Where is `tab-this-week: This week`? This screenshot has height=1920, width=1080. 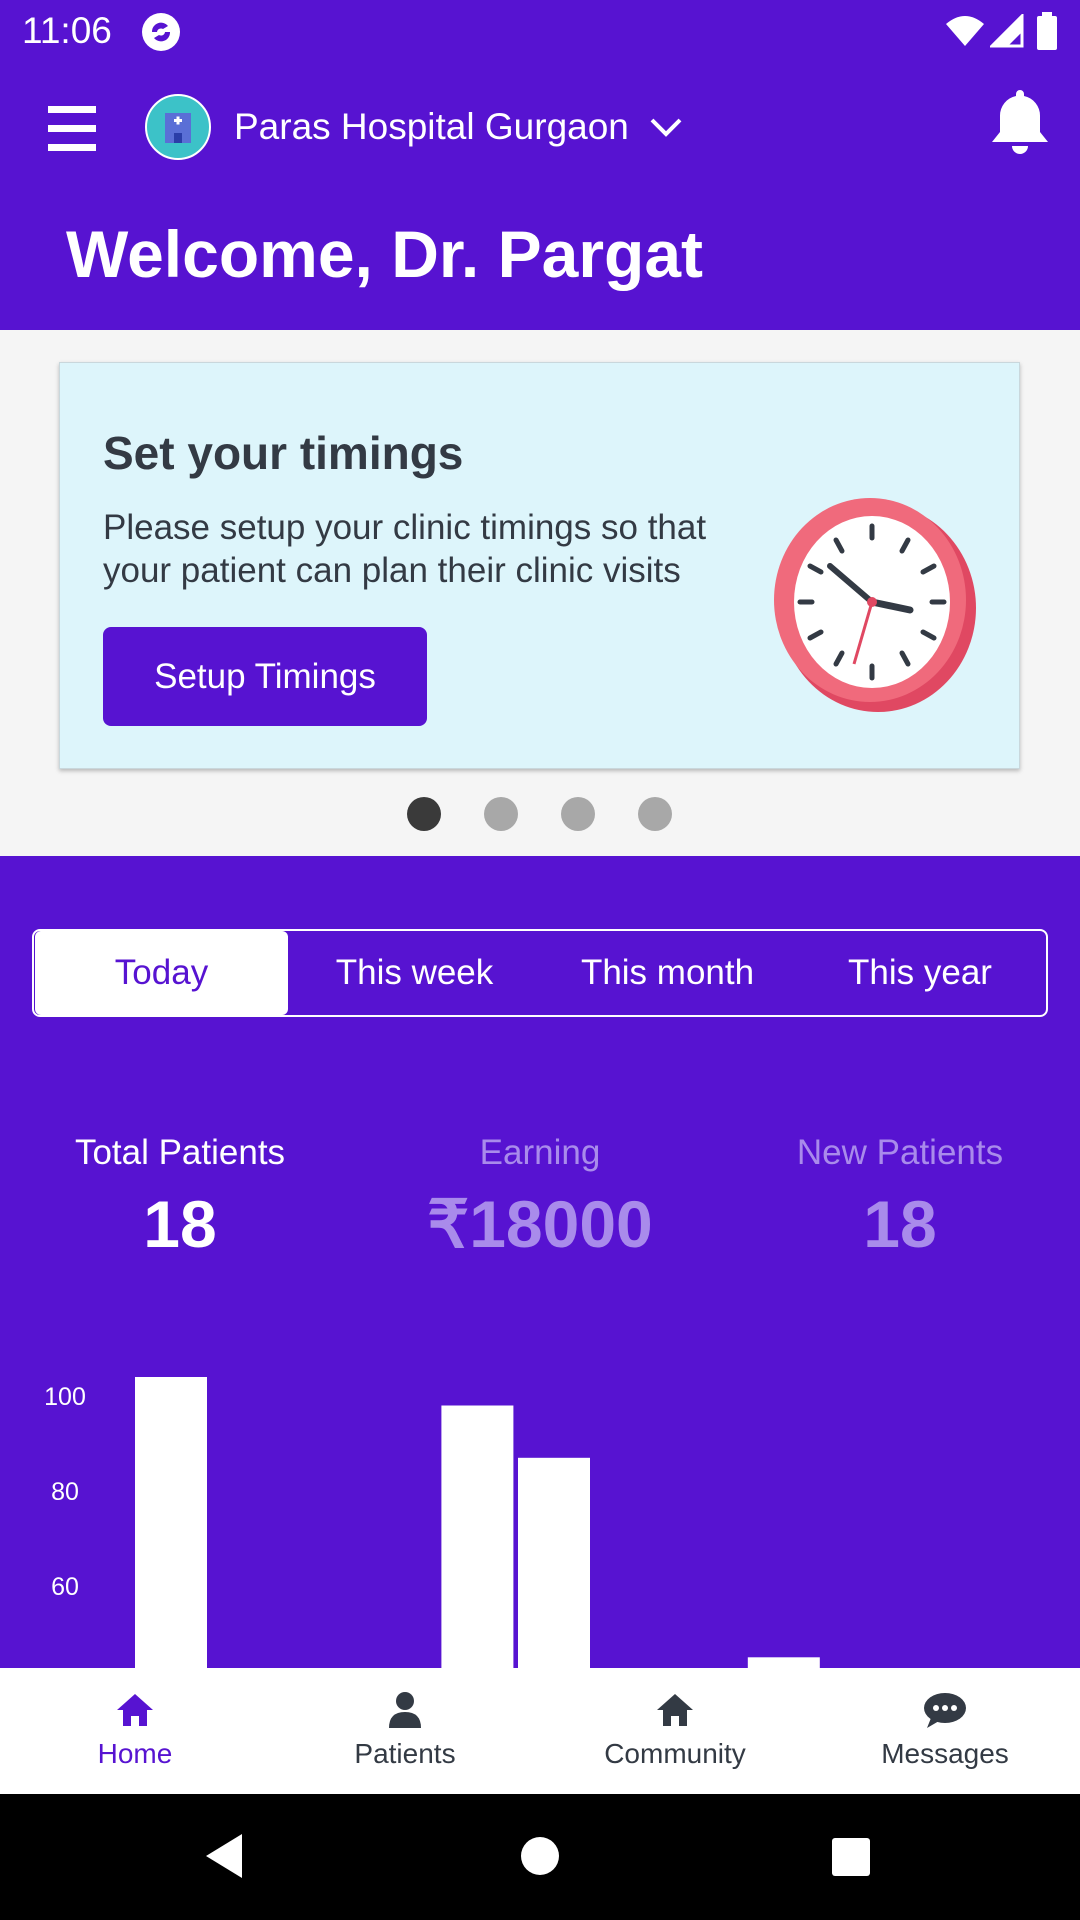 tab-this-week: This week is located at coordinates (414, 973).